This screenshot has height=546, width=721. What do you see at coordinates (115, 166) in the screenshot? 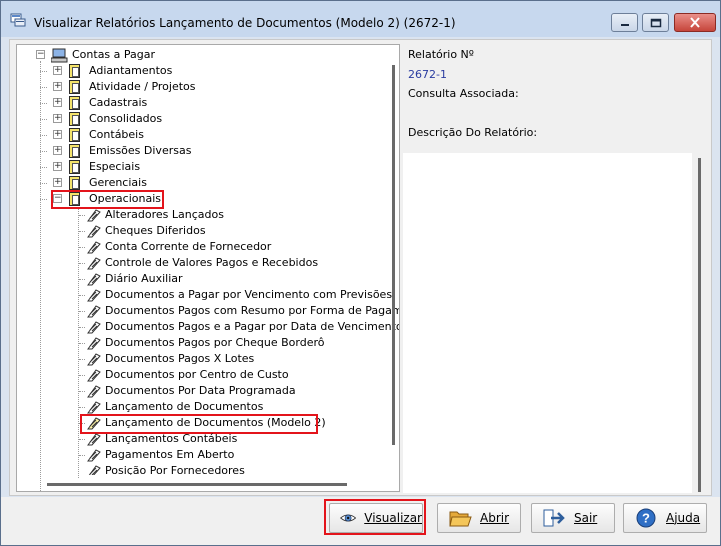
I see `tree-node-label: Especiais` at bounding box center [115, 166].